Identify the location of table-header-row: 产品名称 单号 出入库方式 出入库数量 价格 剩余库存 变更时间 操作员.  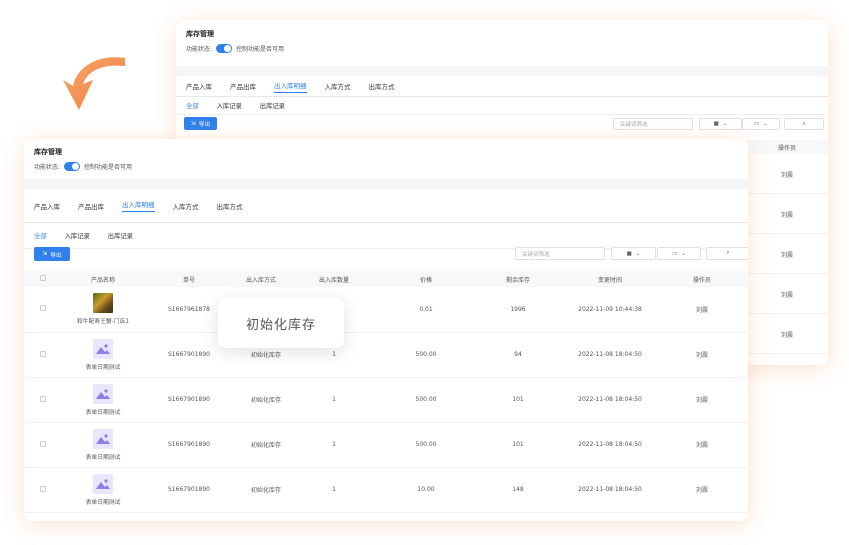
(386, 279).